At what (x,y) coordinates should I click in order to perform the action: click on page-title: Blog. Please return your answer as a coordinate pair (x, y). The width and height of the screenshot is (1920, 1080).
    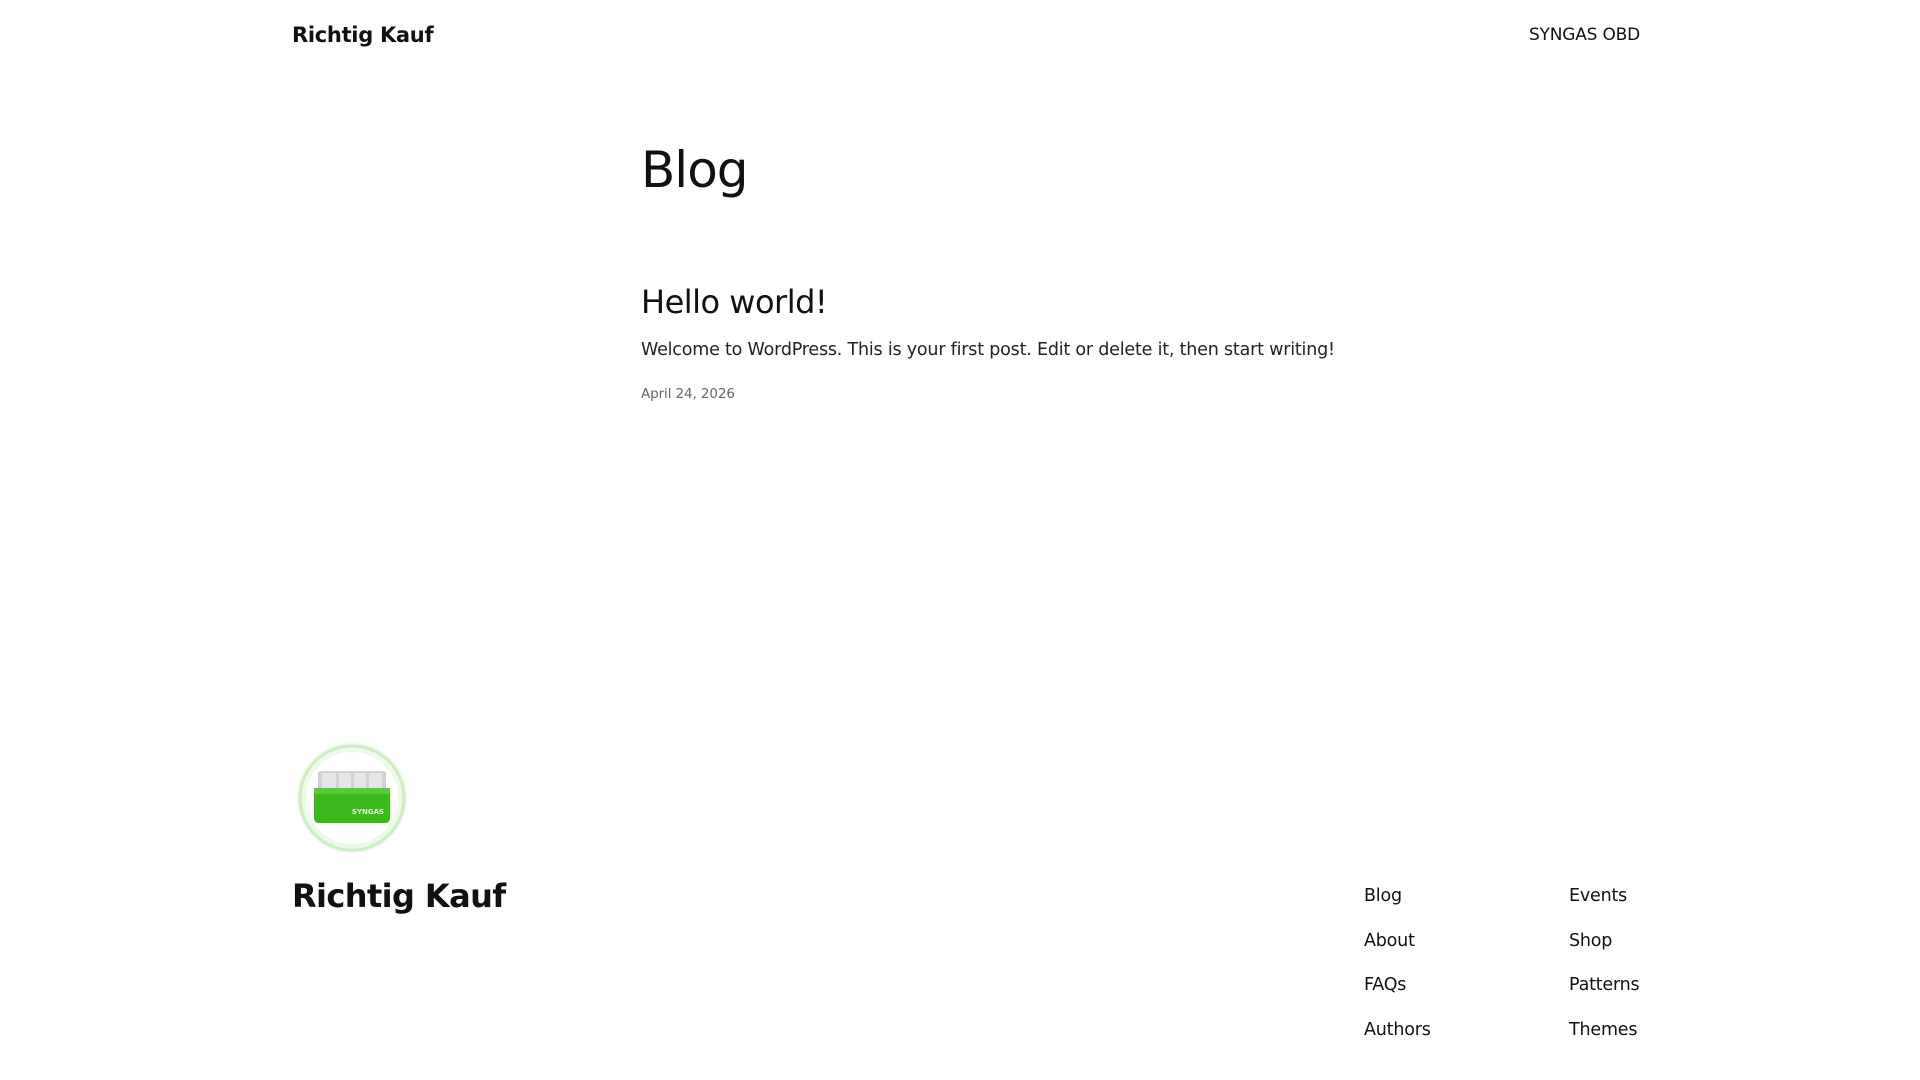
    Looking at the image, I should click on (695, 170).